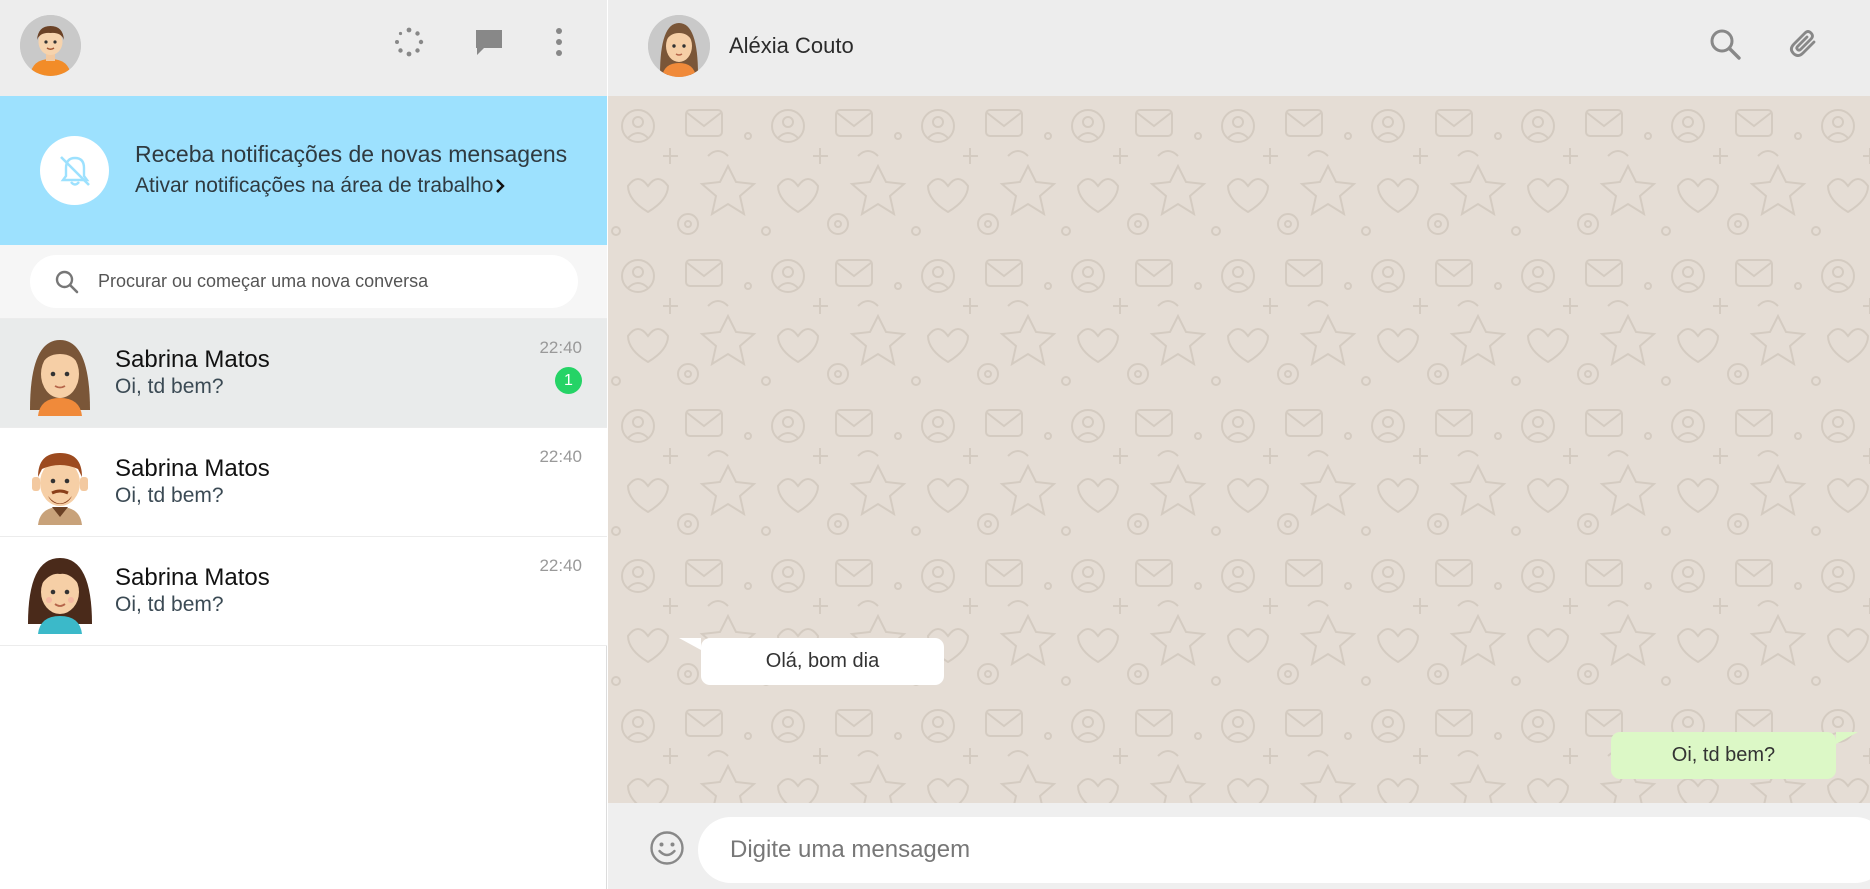 The width and height of the screenshot is (1870, 889). What do you see at coordinates (489, 42) in the screenshot?
I see `new-chat-icon` at bounding box center [489, 42].